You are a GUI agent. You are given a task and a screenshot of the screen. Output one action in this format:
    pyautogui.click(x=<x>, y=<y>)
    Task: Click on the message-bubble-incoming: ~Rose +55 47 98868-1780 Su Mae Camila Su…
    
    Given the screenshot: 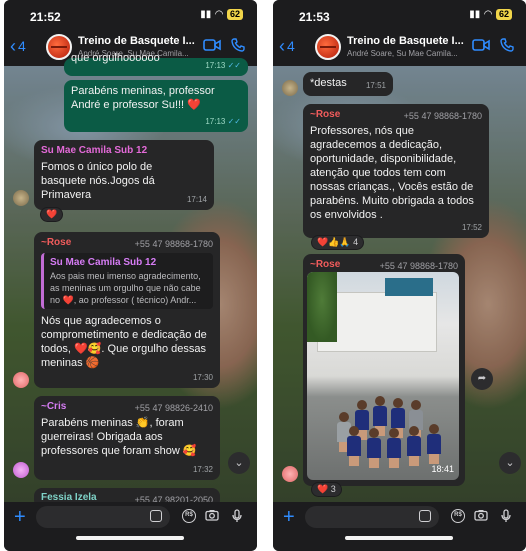 What is the action you would take?
    pyautogui.click(x=127, y=310)
    